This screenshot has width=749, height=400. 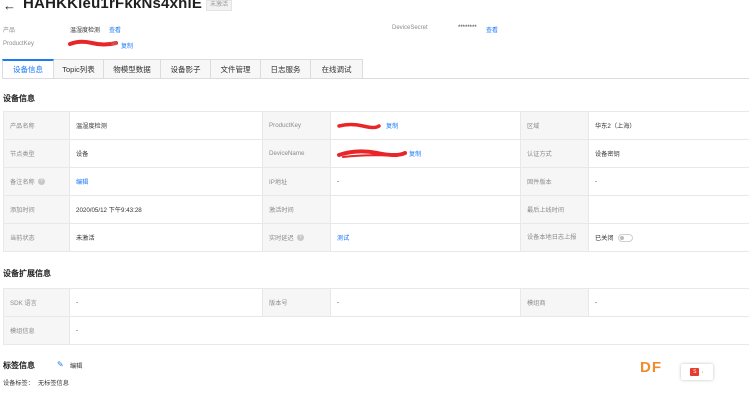 What do you see at coordinates (19, 98) in the screenshot?
I see `device-info-title: 设备信息` at bounding box center [19, 98].